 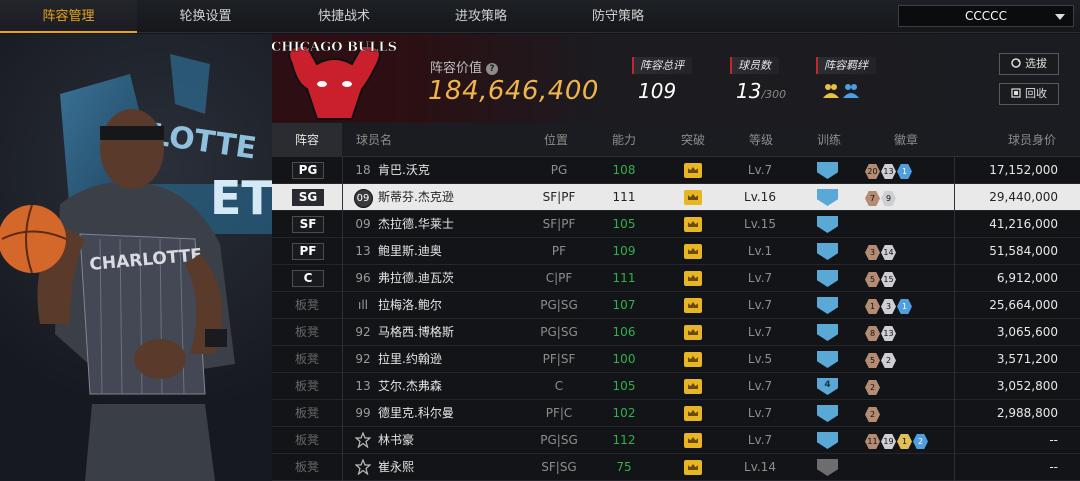 I want to click on player-name: 崔永熙, so click(x=396, y=467).